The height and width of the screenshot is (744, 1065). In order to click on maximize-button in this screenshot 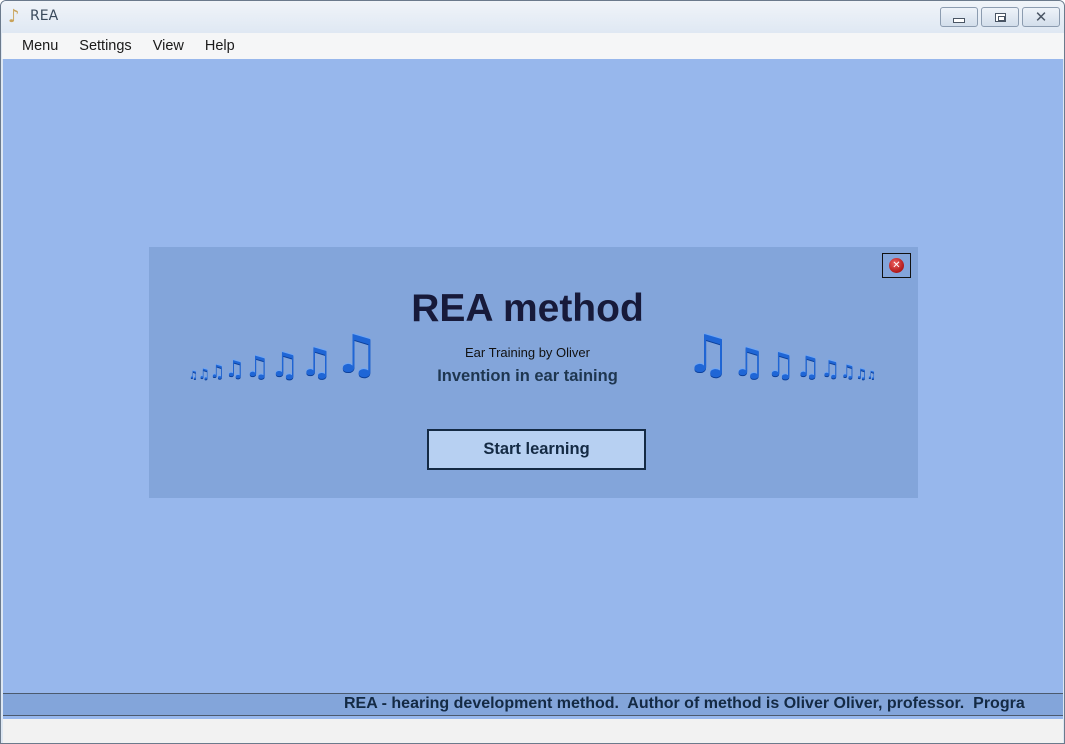, I will do `click(1000, 17)`.